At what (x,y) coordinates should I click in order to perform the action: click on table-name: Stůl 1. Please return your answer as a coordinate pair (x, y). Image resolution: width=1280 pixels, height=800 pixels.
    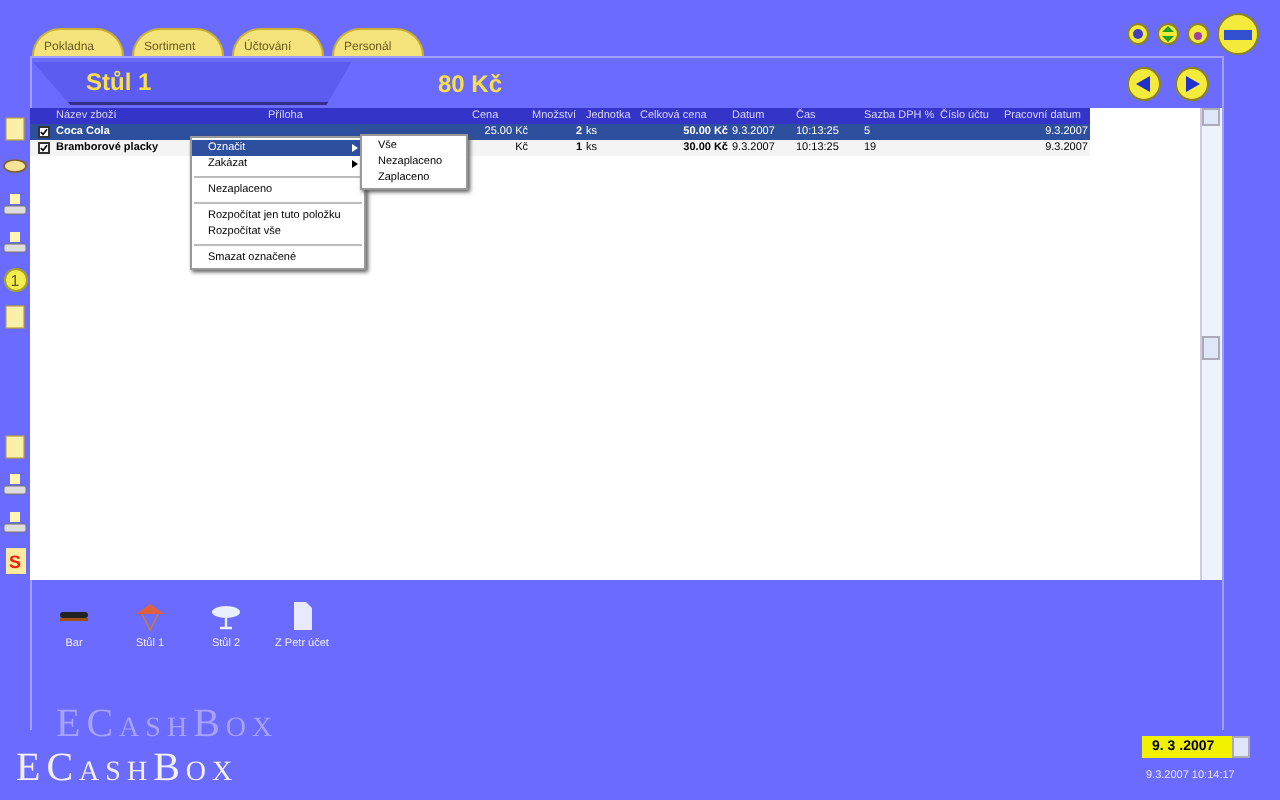
    Looking at the image, I should click on (119, 81).